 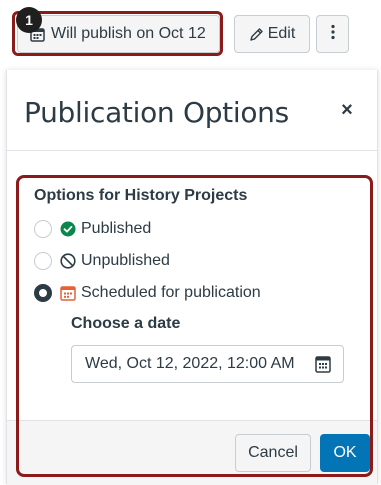 I want to click on pencil-icon, so click(x=256, y=34).